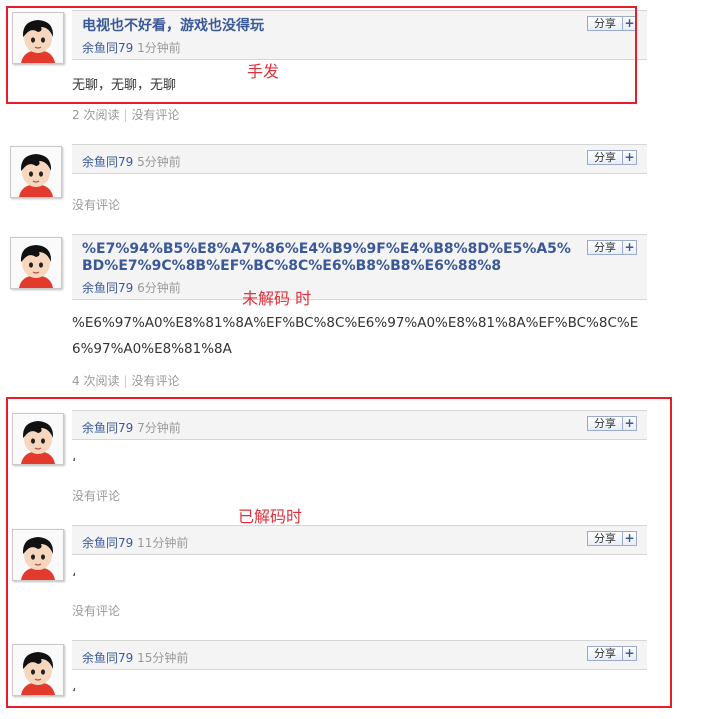 The height and width of the screenshot is (719, 709). What do you see at coordinates (96, 381) in the screenshot?
I see `read-count: 4 次阅读` at bounding box center [96, 381].